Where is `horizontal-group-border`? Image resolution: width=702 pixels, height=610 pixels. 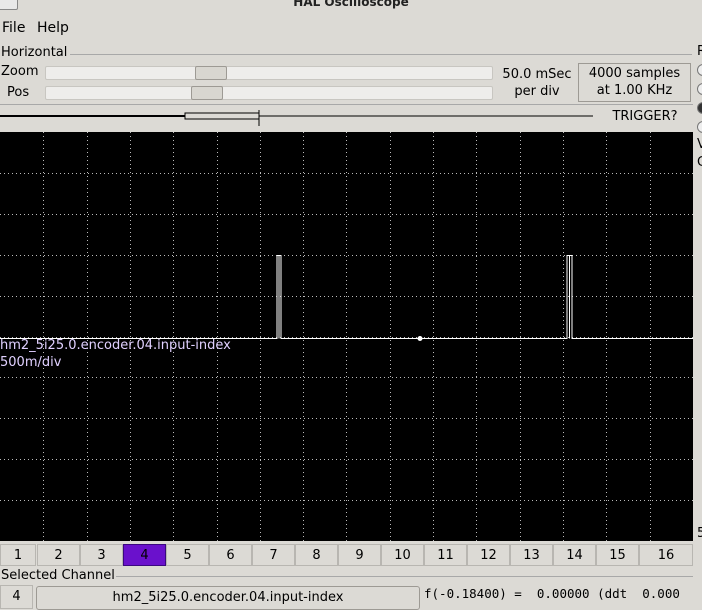
horizontal-group-border is located at coordinates (381, 54).